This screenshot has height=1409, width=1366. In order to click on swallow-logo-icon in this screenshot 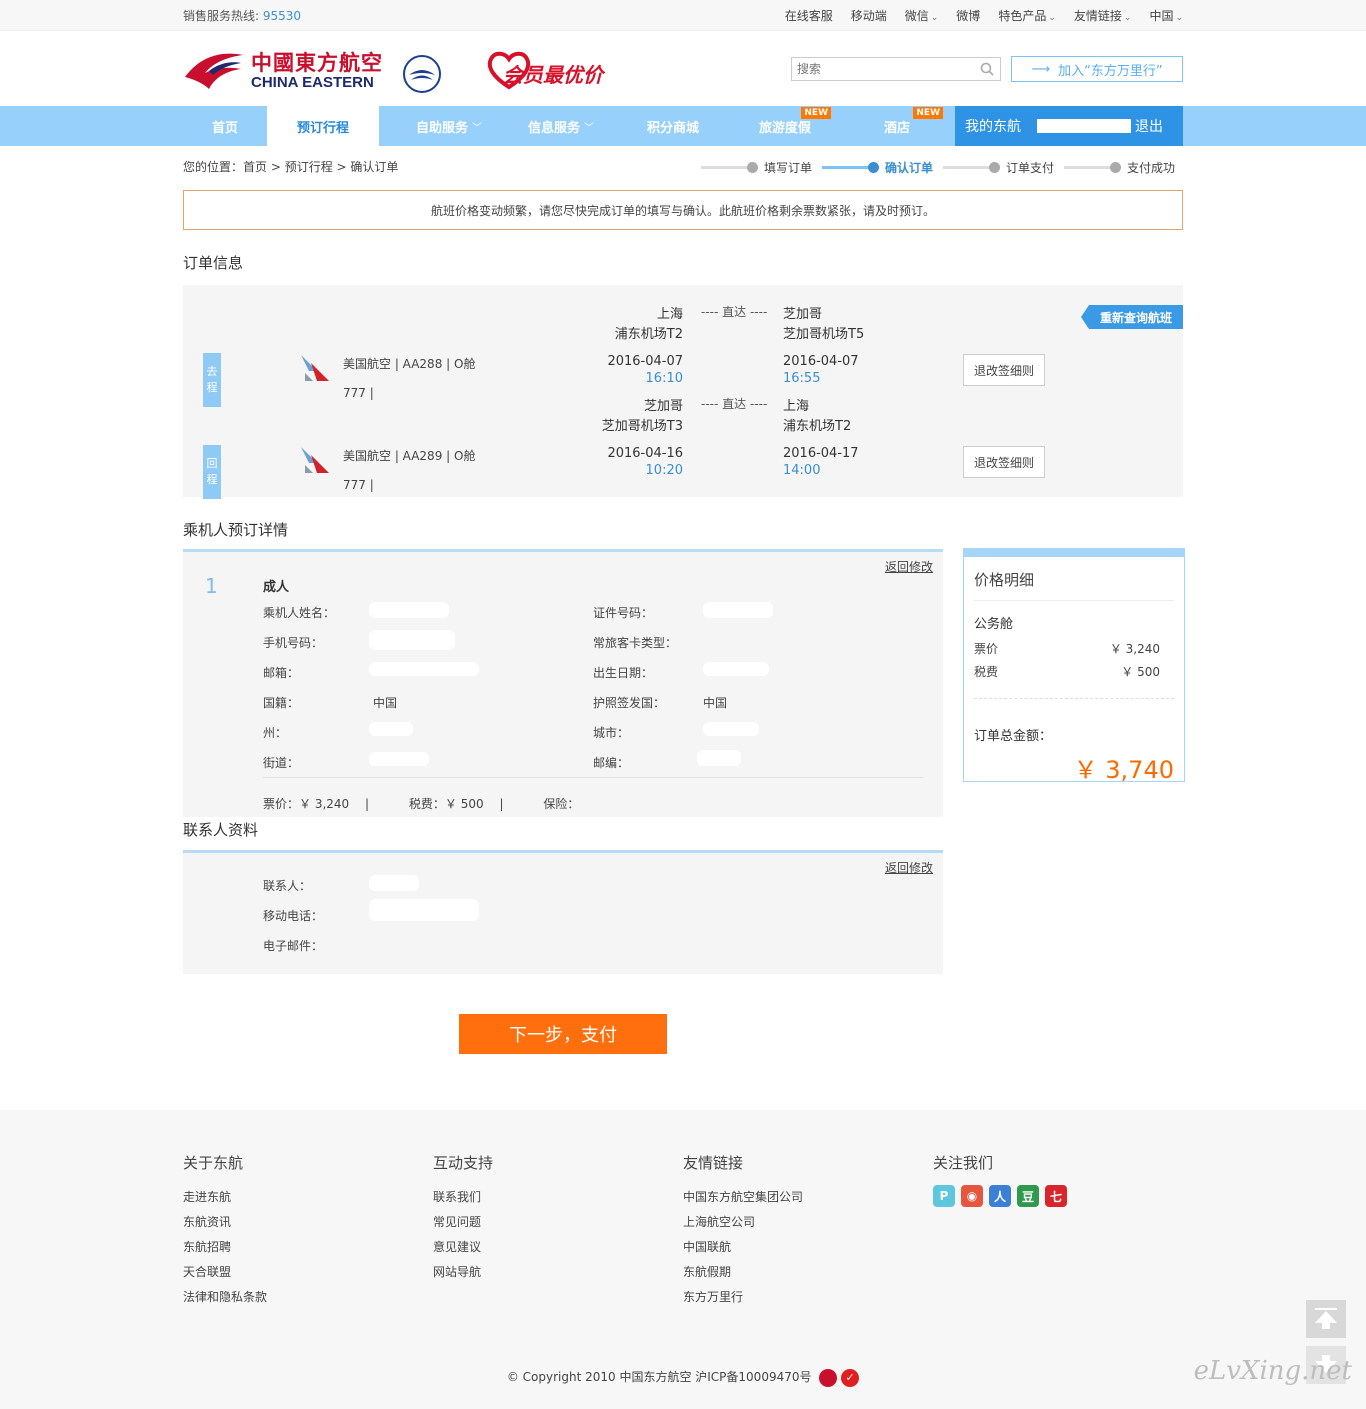, I will do `click(214, 71)`.